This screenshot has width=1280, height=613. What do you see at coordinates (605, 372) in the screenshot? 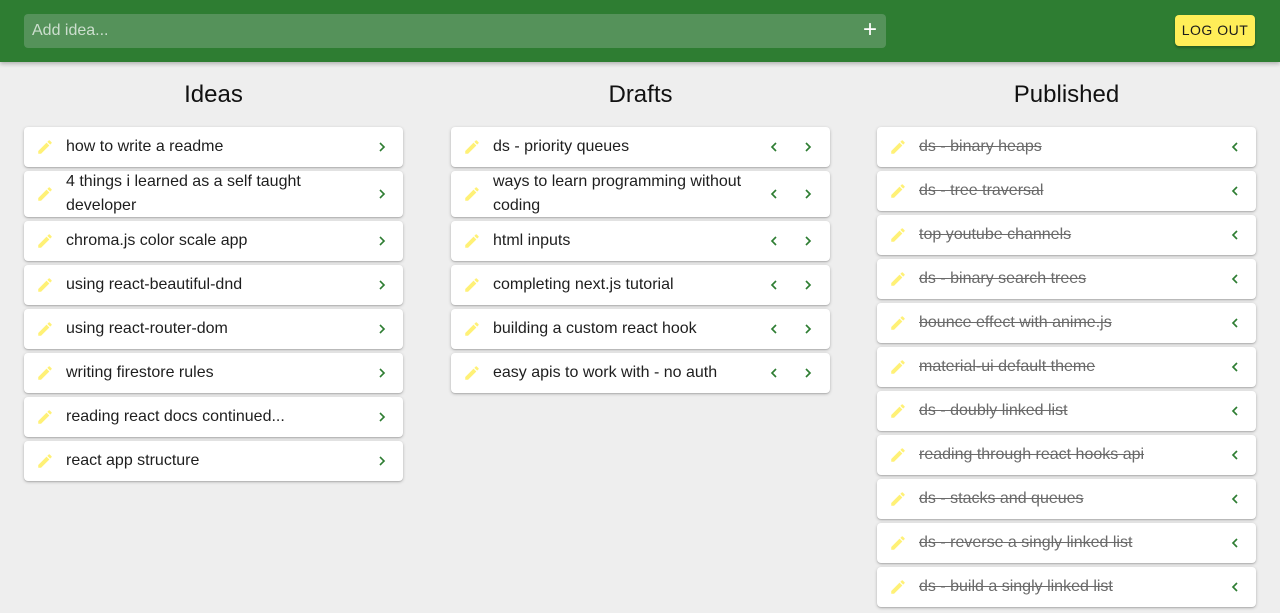
I see `drafts-card-title: easy apis to work with - no auth` at bounding box center [605, 372].